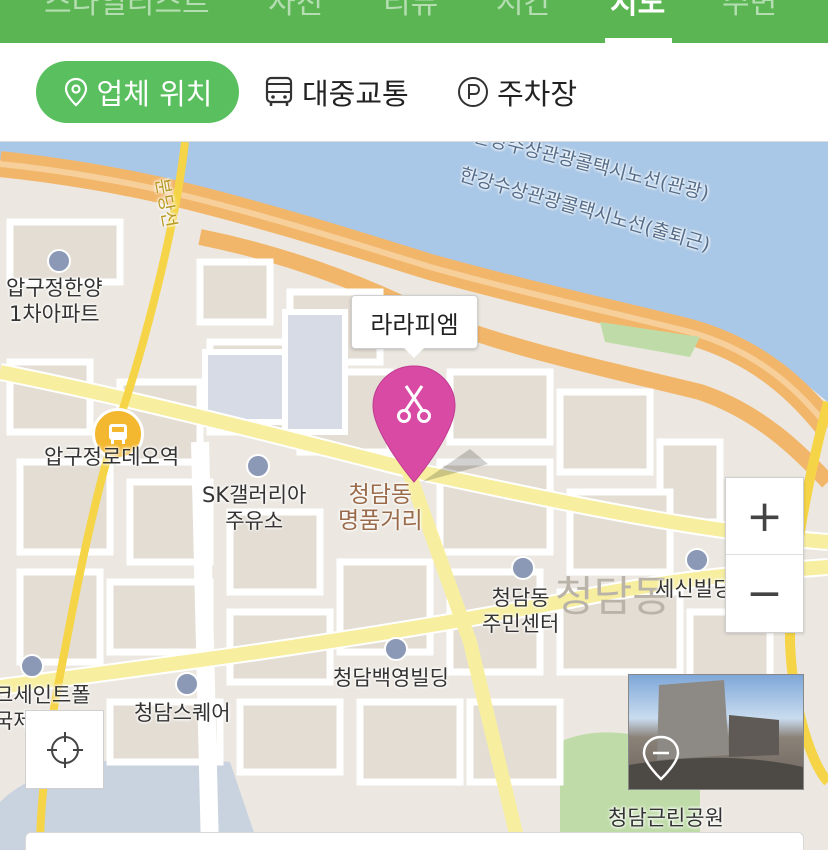 The image size is (828, 850). I want to click on business-marker-pin, so click(430, 429).